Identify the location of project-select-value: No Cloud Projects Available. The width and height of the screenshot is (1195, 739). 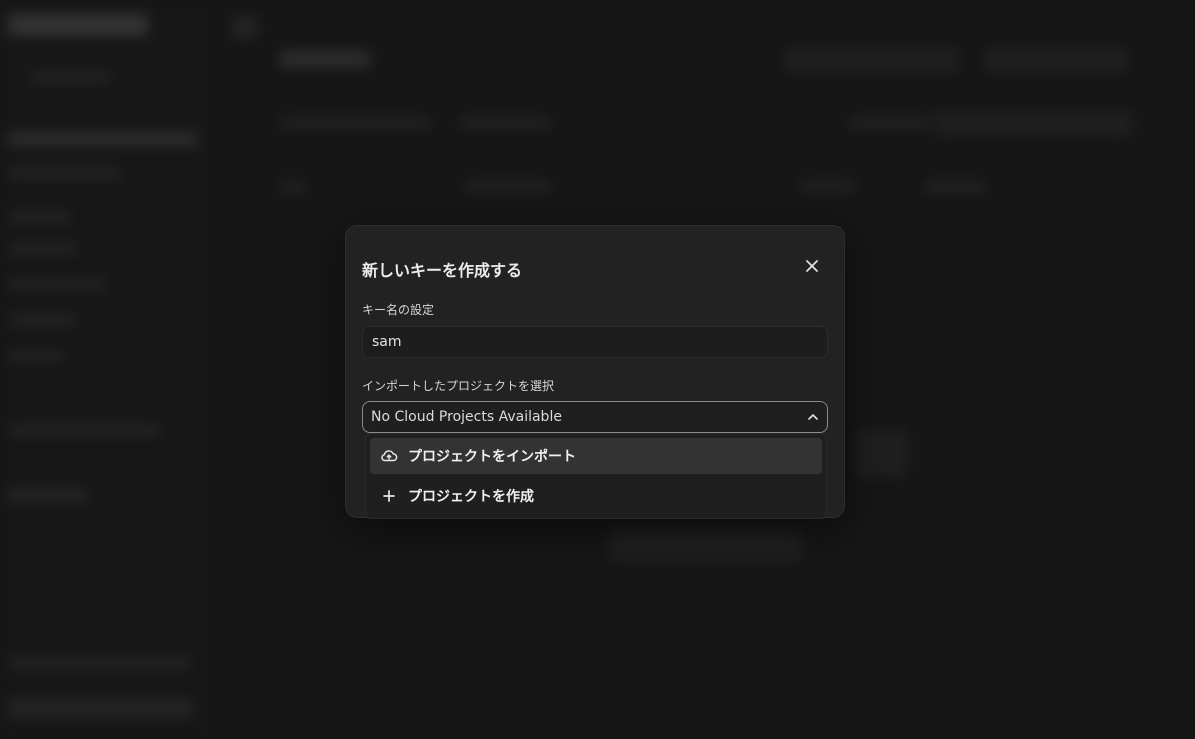
(466, 417).